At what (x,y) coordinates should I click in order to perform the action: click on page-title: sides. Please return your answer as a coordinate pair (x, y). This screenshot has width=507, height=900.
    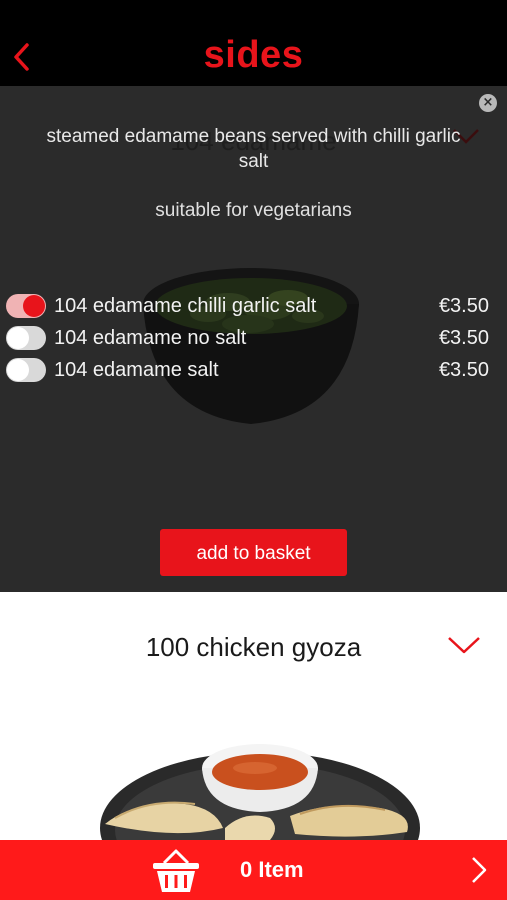
    Looking at the image, I should click on (253, 55).